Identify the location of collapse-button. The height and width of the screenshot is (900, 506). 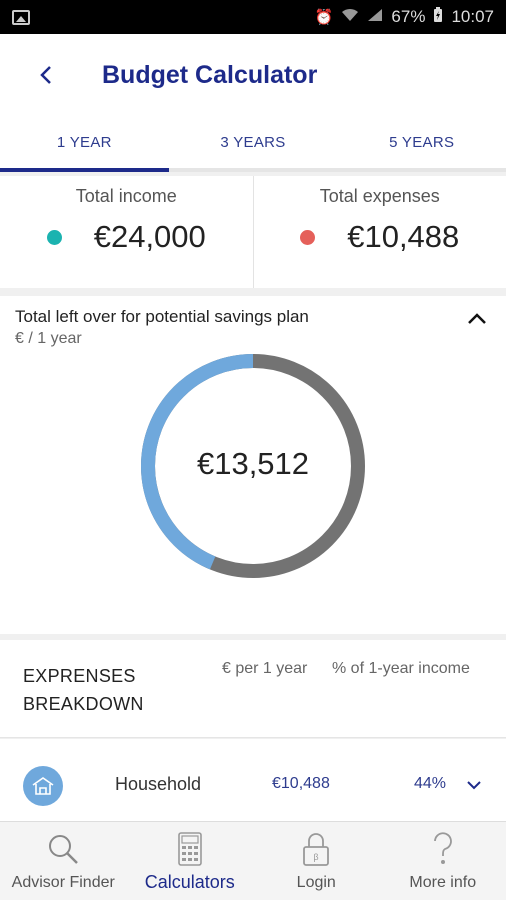
(477, 319).